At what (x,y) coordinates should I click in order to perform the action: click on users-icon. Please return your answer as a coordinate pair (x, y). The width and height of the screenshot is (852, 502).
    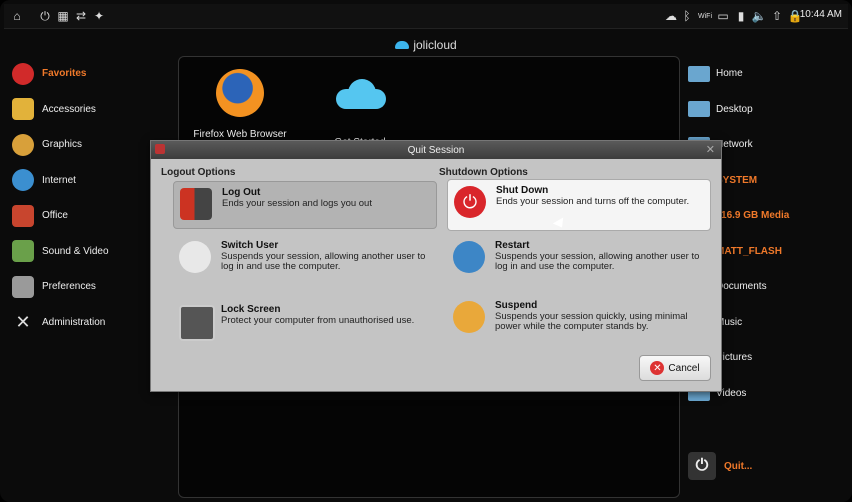
    Looking at the image, I should click on (195, 257).